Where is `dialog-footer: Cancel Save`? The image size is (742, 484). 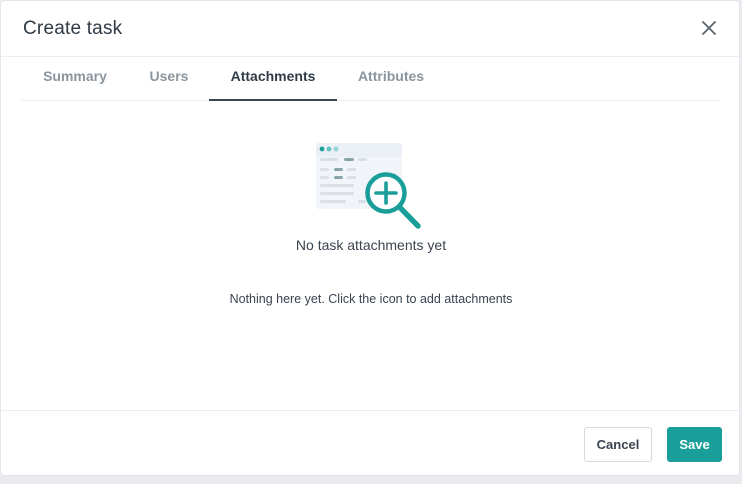
dialog-footer: Cancel Save is located at coordinates (370, 443).